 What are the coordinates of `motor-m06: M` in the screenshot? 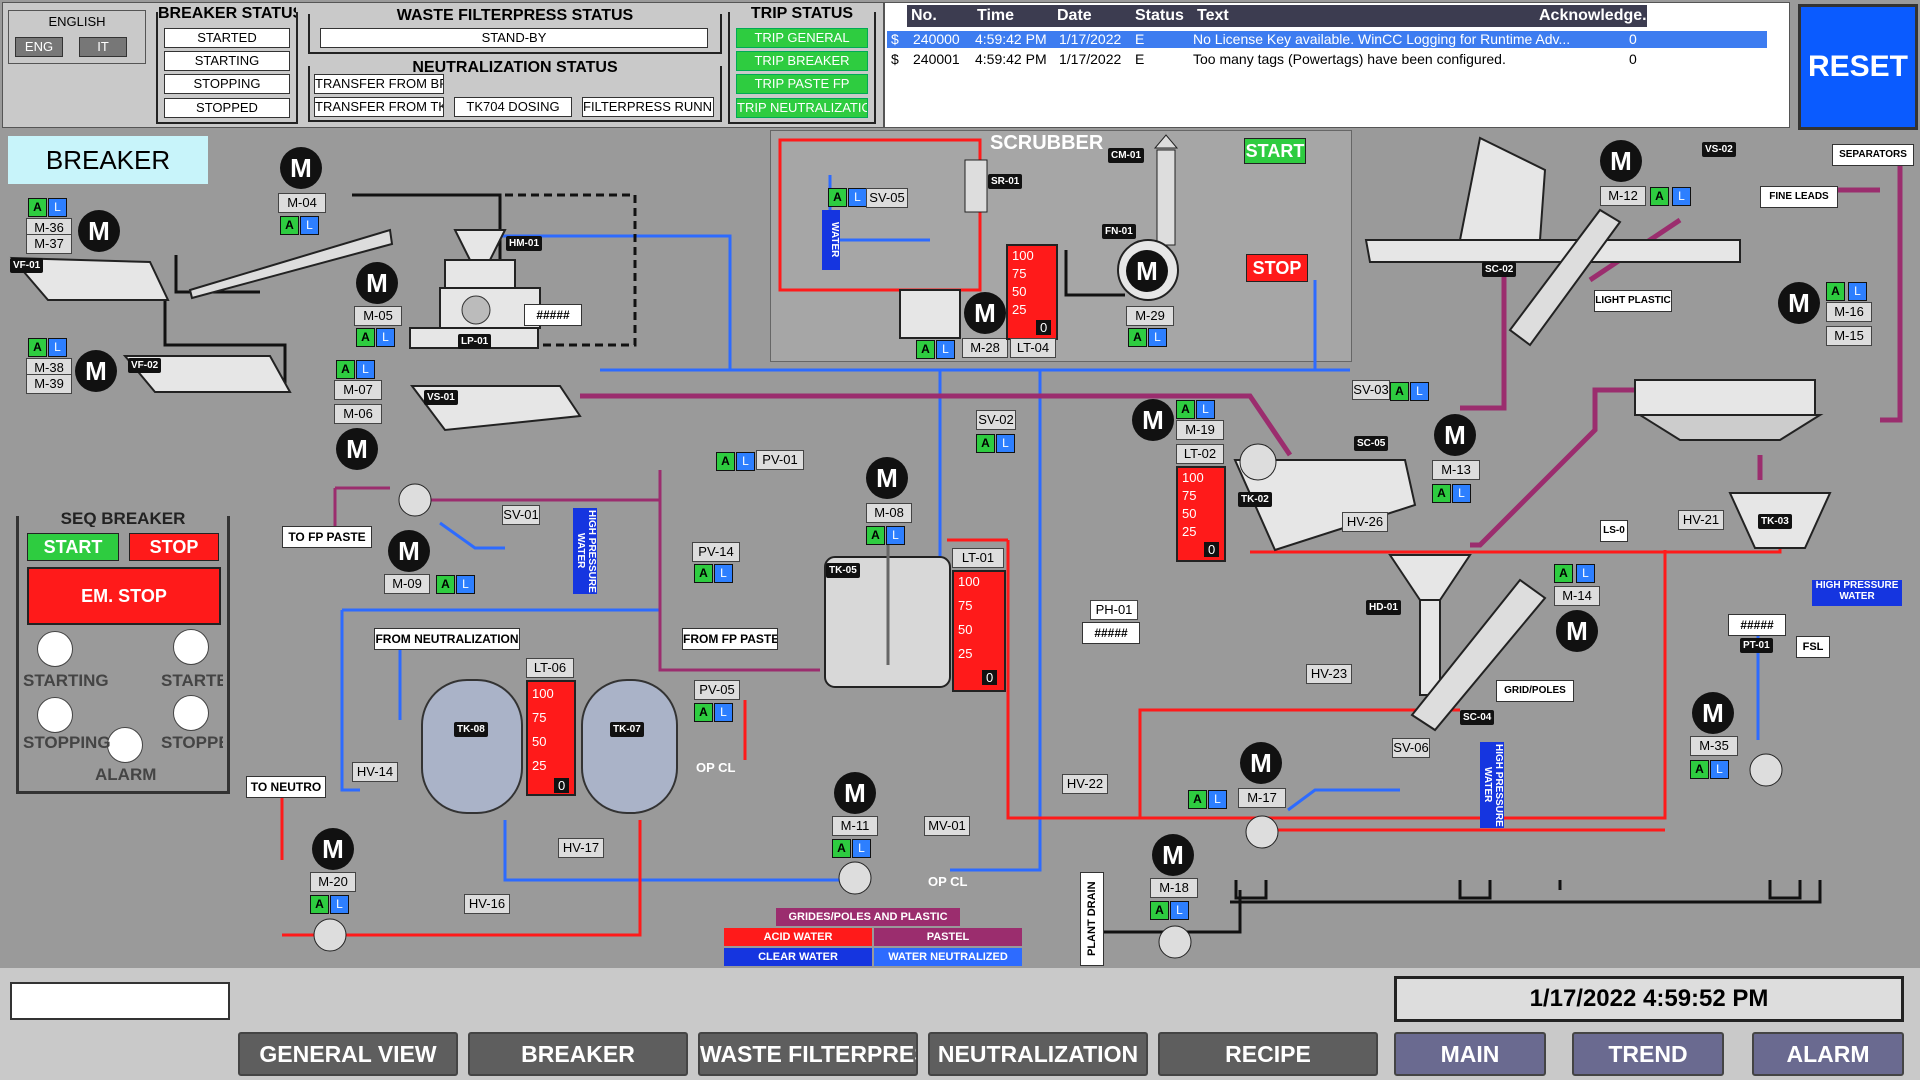 It's located at (357, 449).